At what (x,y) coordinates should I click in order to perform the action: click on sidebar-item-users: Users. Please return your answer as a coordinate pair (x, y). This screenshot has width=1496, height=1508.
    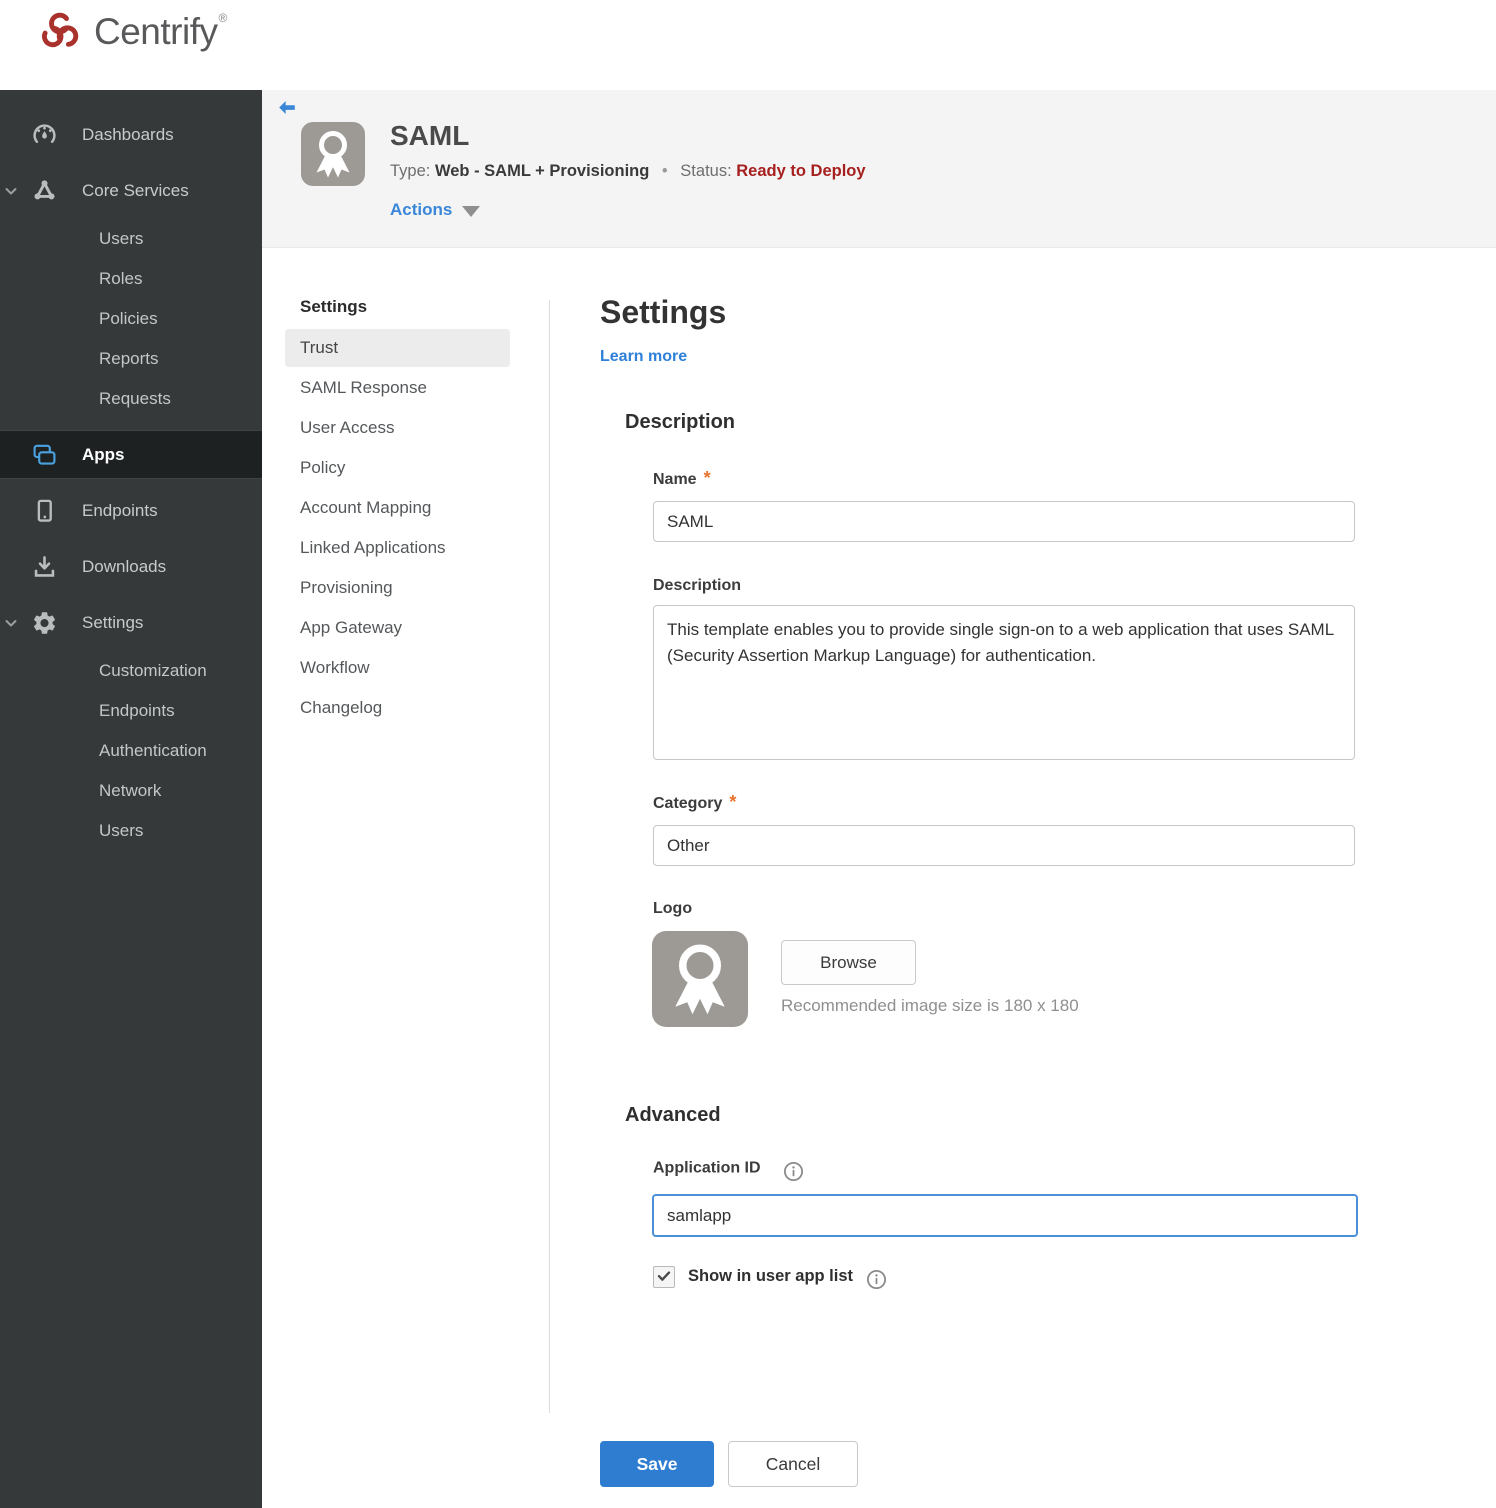
    Looking at the image, I should click on (131, 239).